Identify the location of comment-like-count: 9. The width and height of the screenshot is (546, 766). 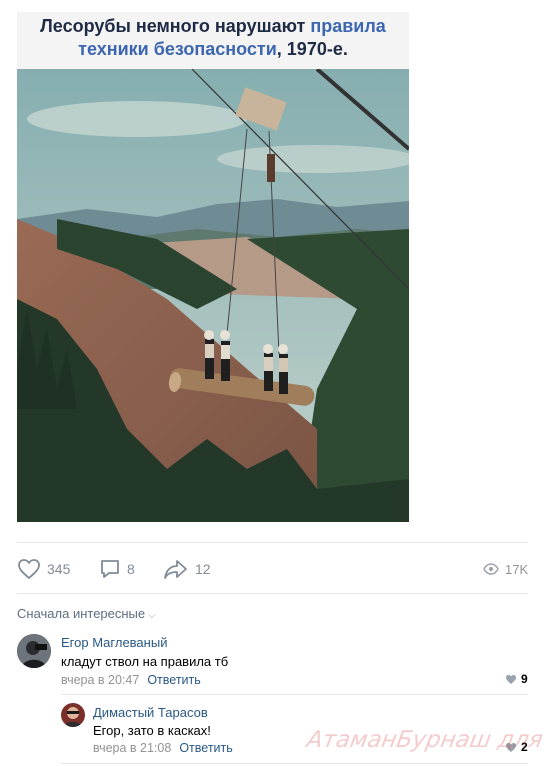
(524, 679).